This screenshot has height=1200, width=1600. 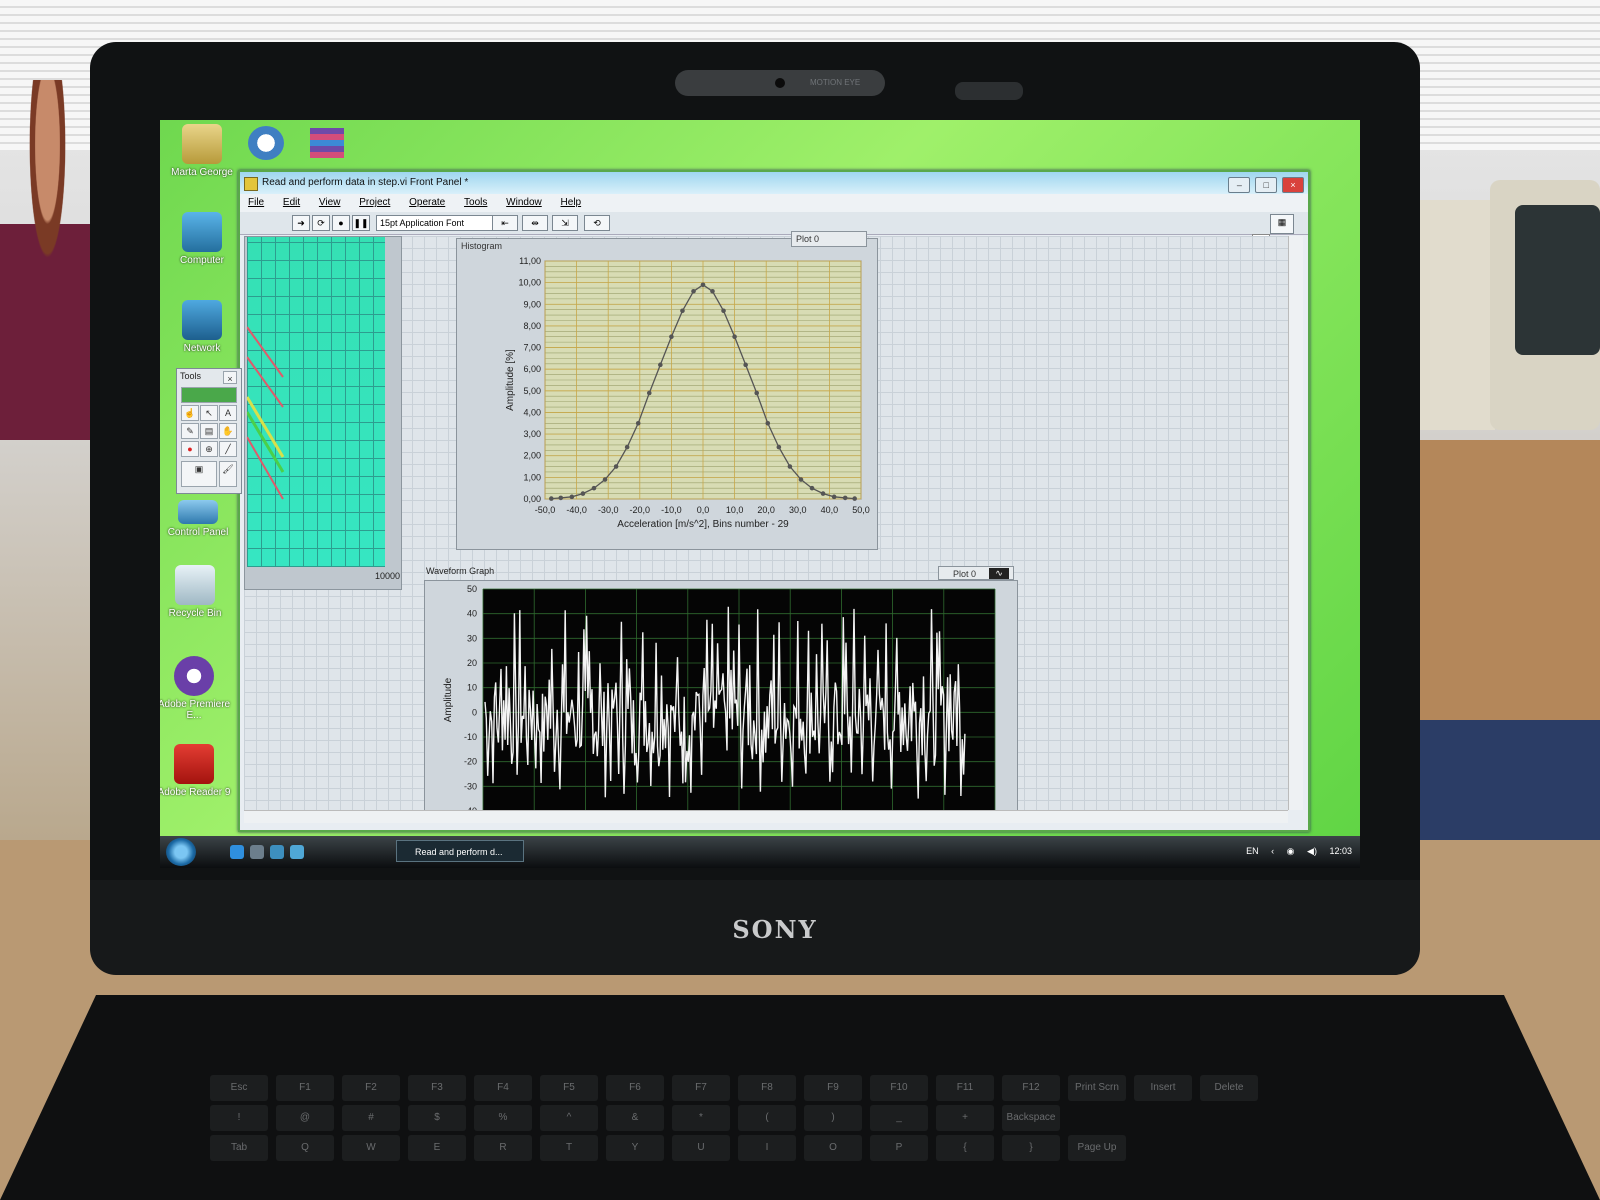 What do you see at coordinates (197, 771) in the screenshot?
I see `desktop-icon-acrobat: Adobe Reader 9` at bounding box center [197, 771].